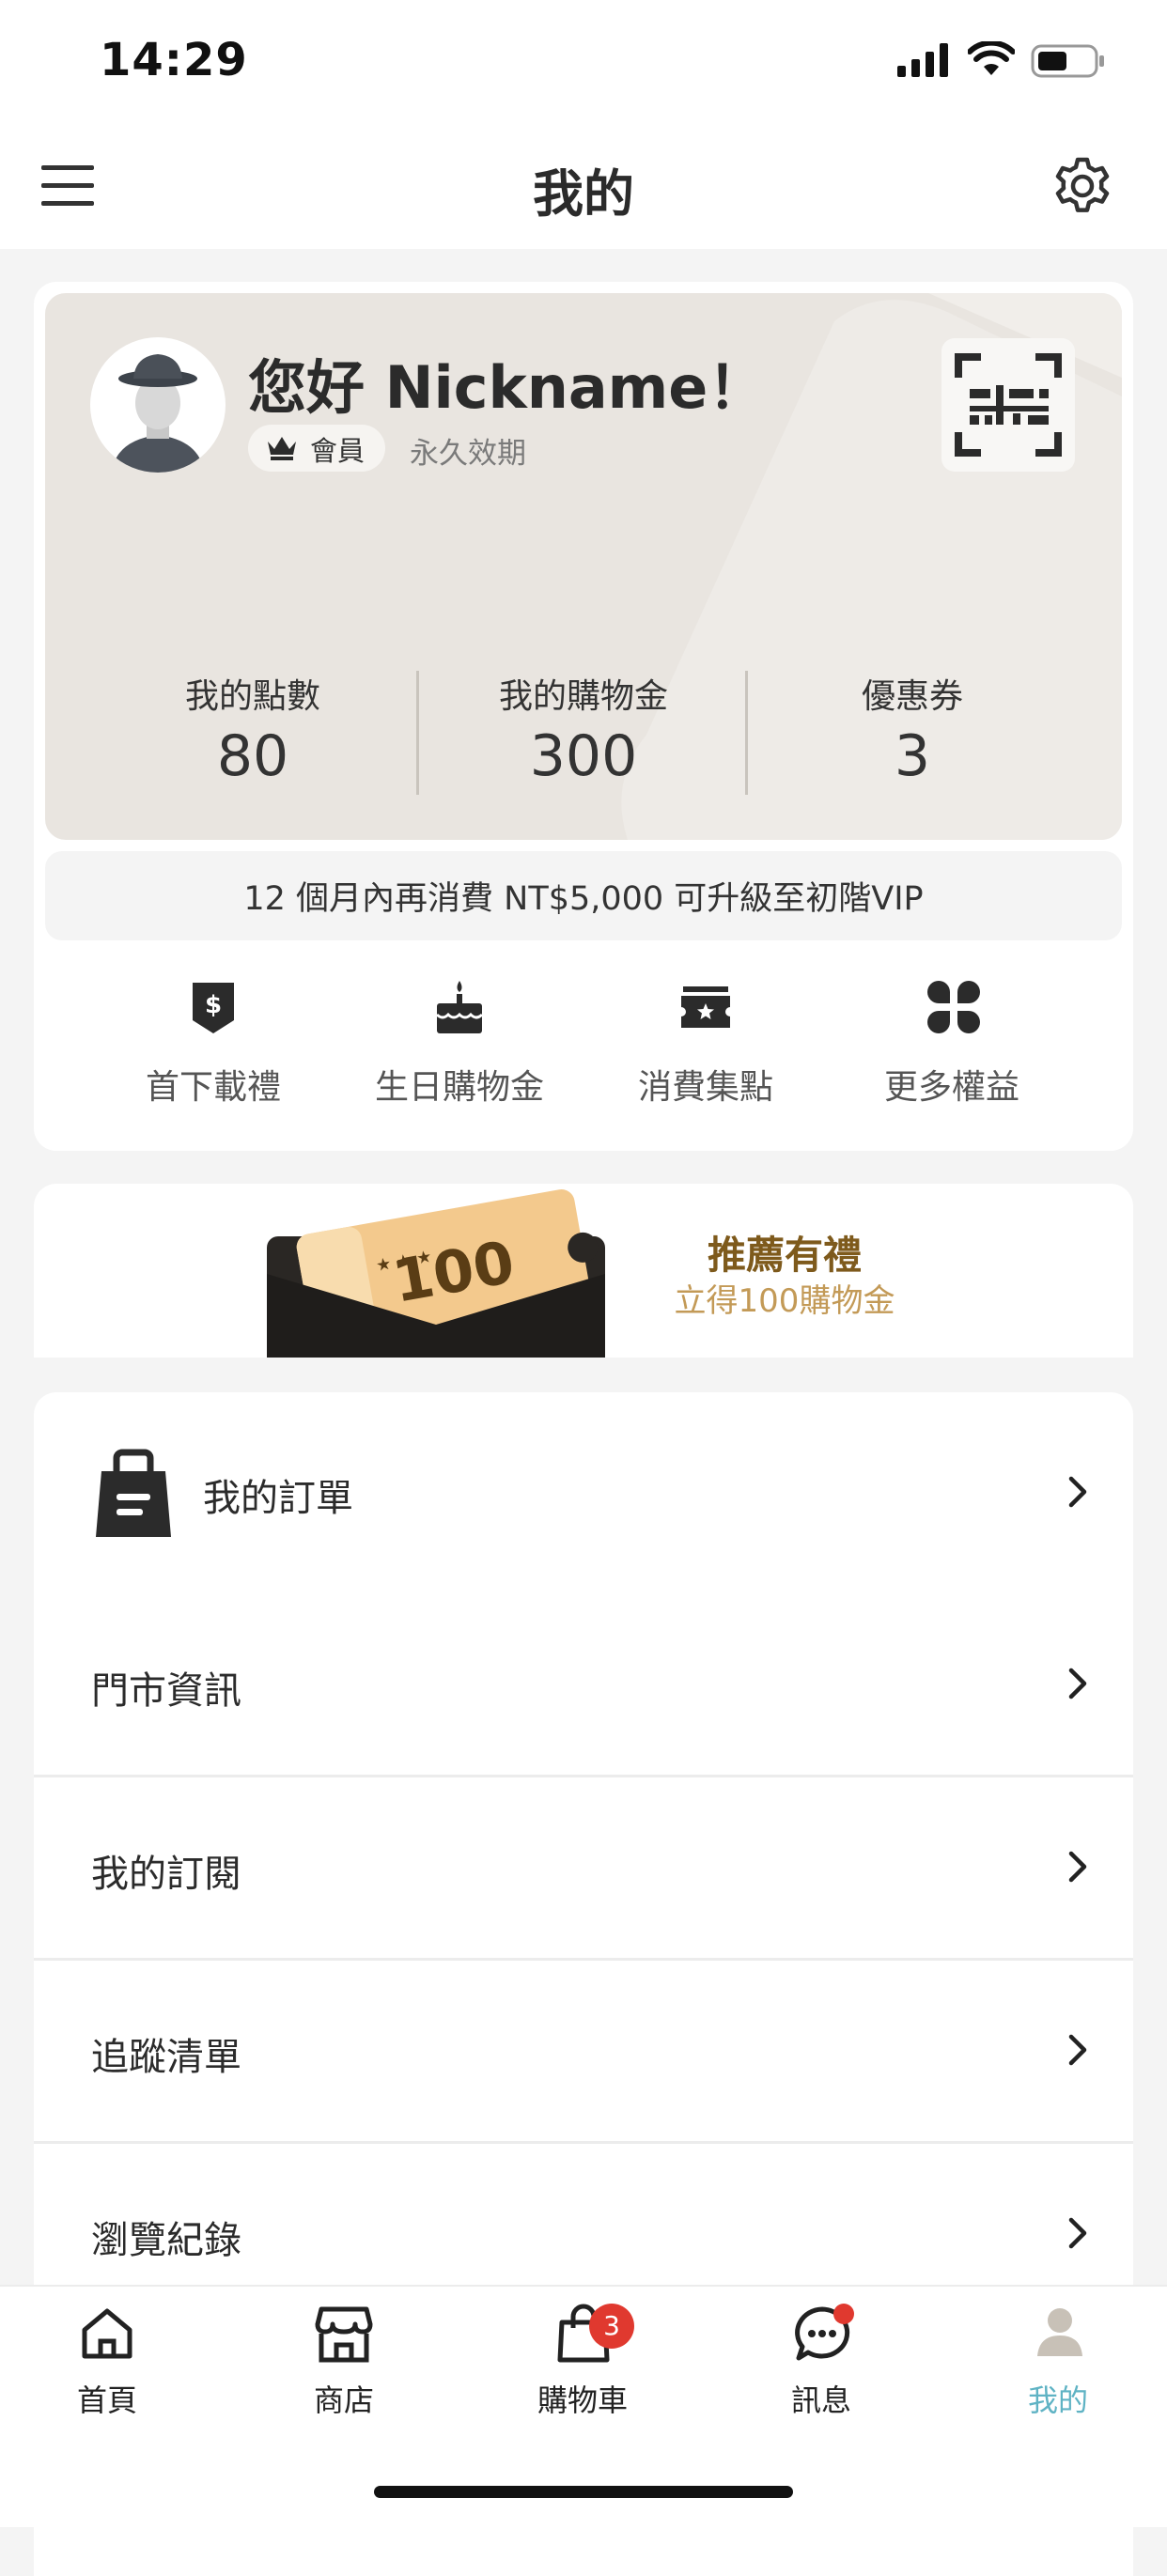 Image resolution: width=1167 pixels, height=2576 pixels. I want to click on download-gift-icon: $, so click(213, 1008).